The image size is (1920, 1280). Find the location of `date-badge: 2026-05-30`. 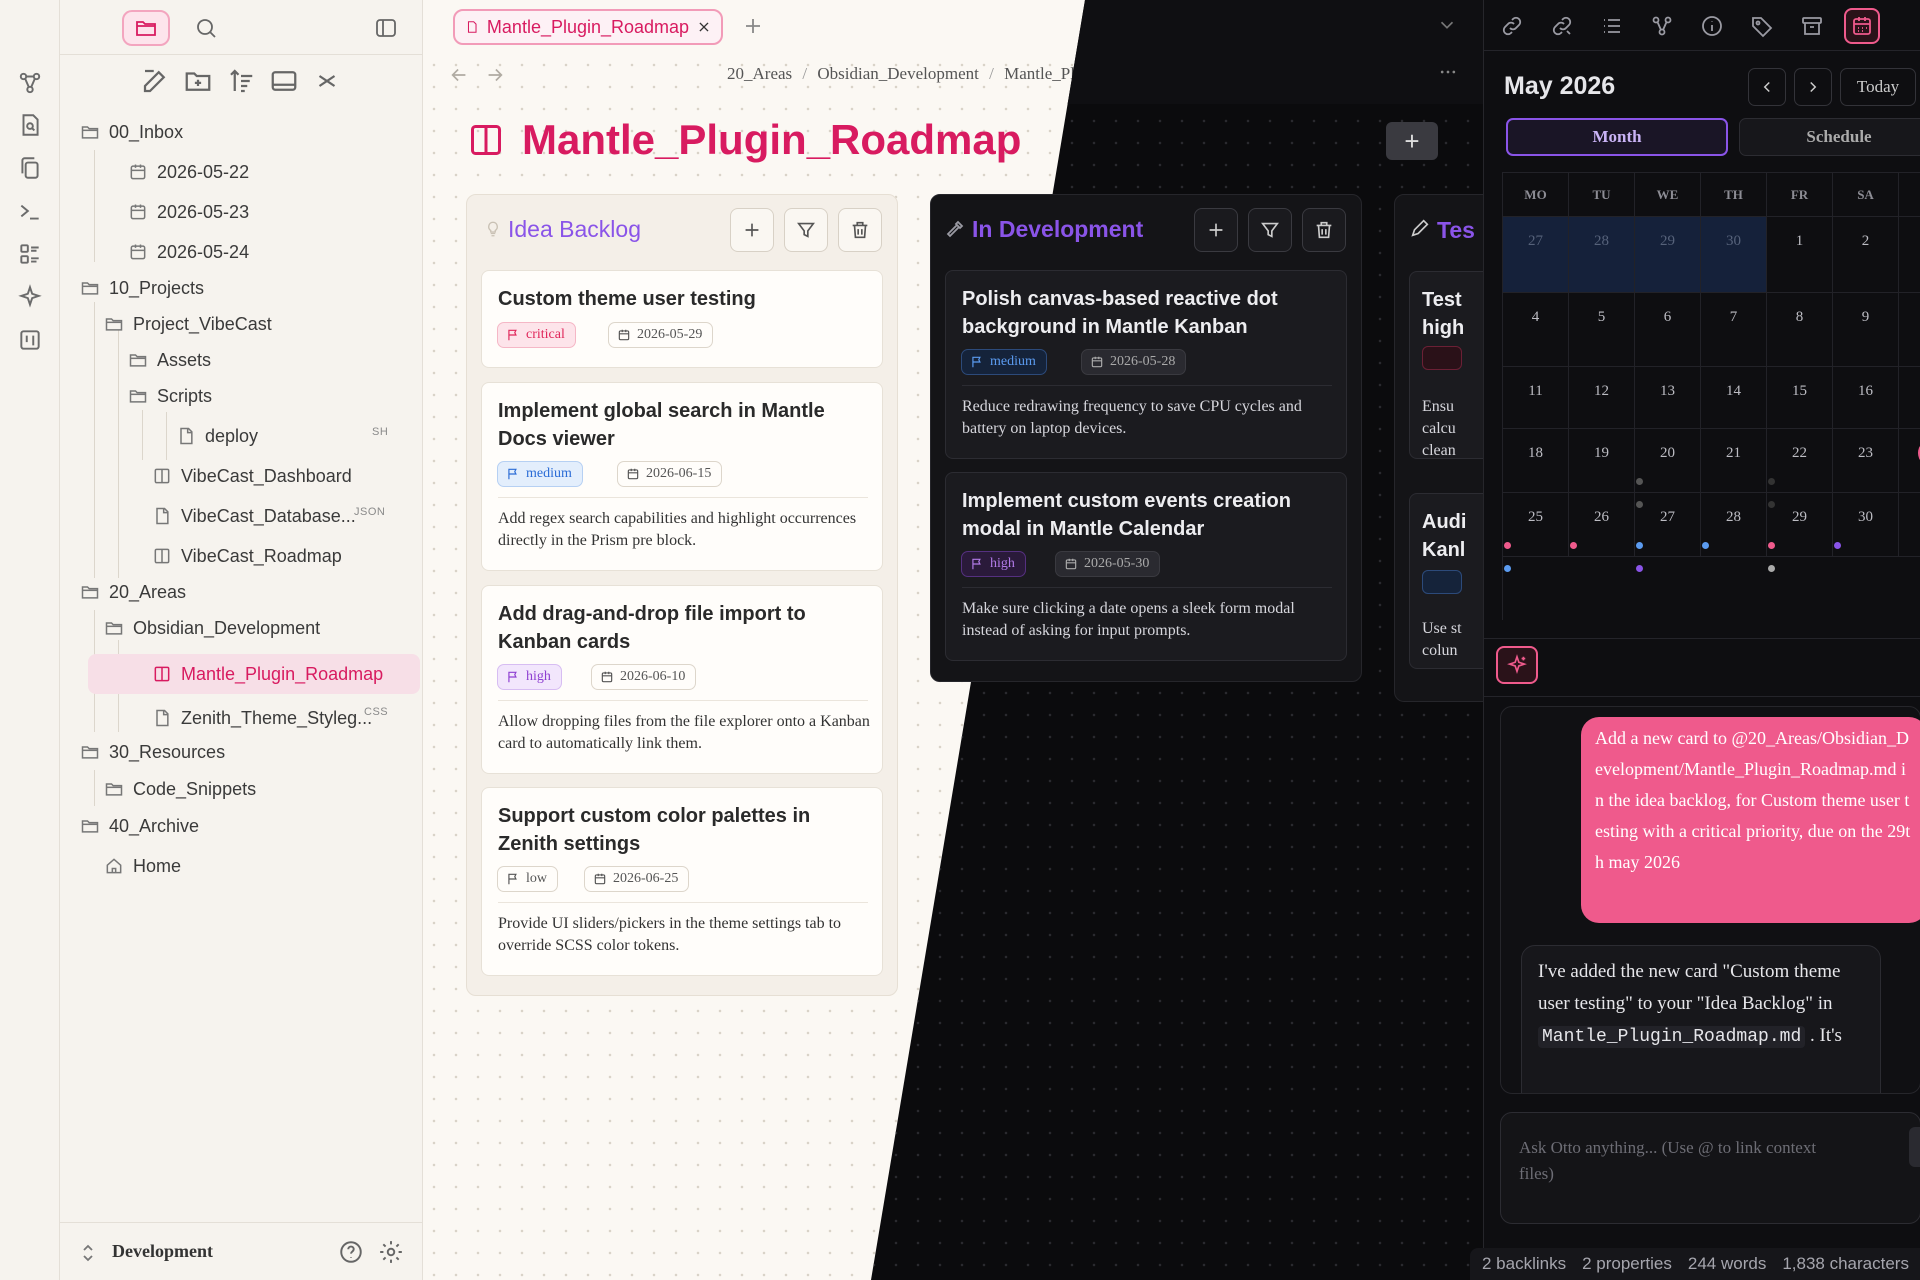

date-badge: 2026-05-30 is located at coordinates (1108, 564).